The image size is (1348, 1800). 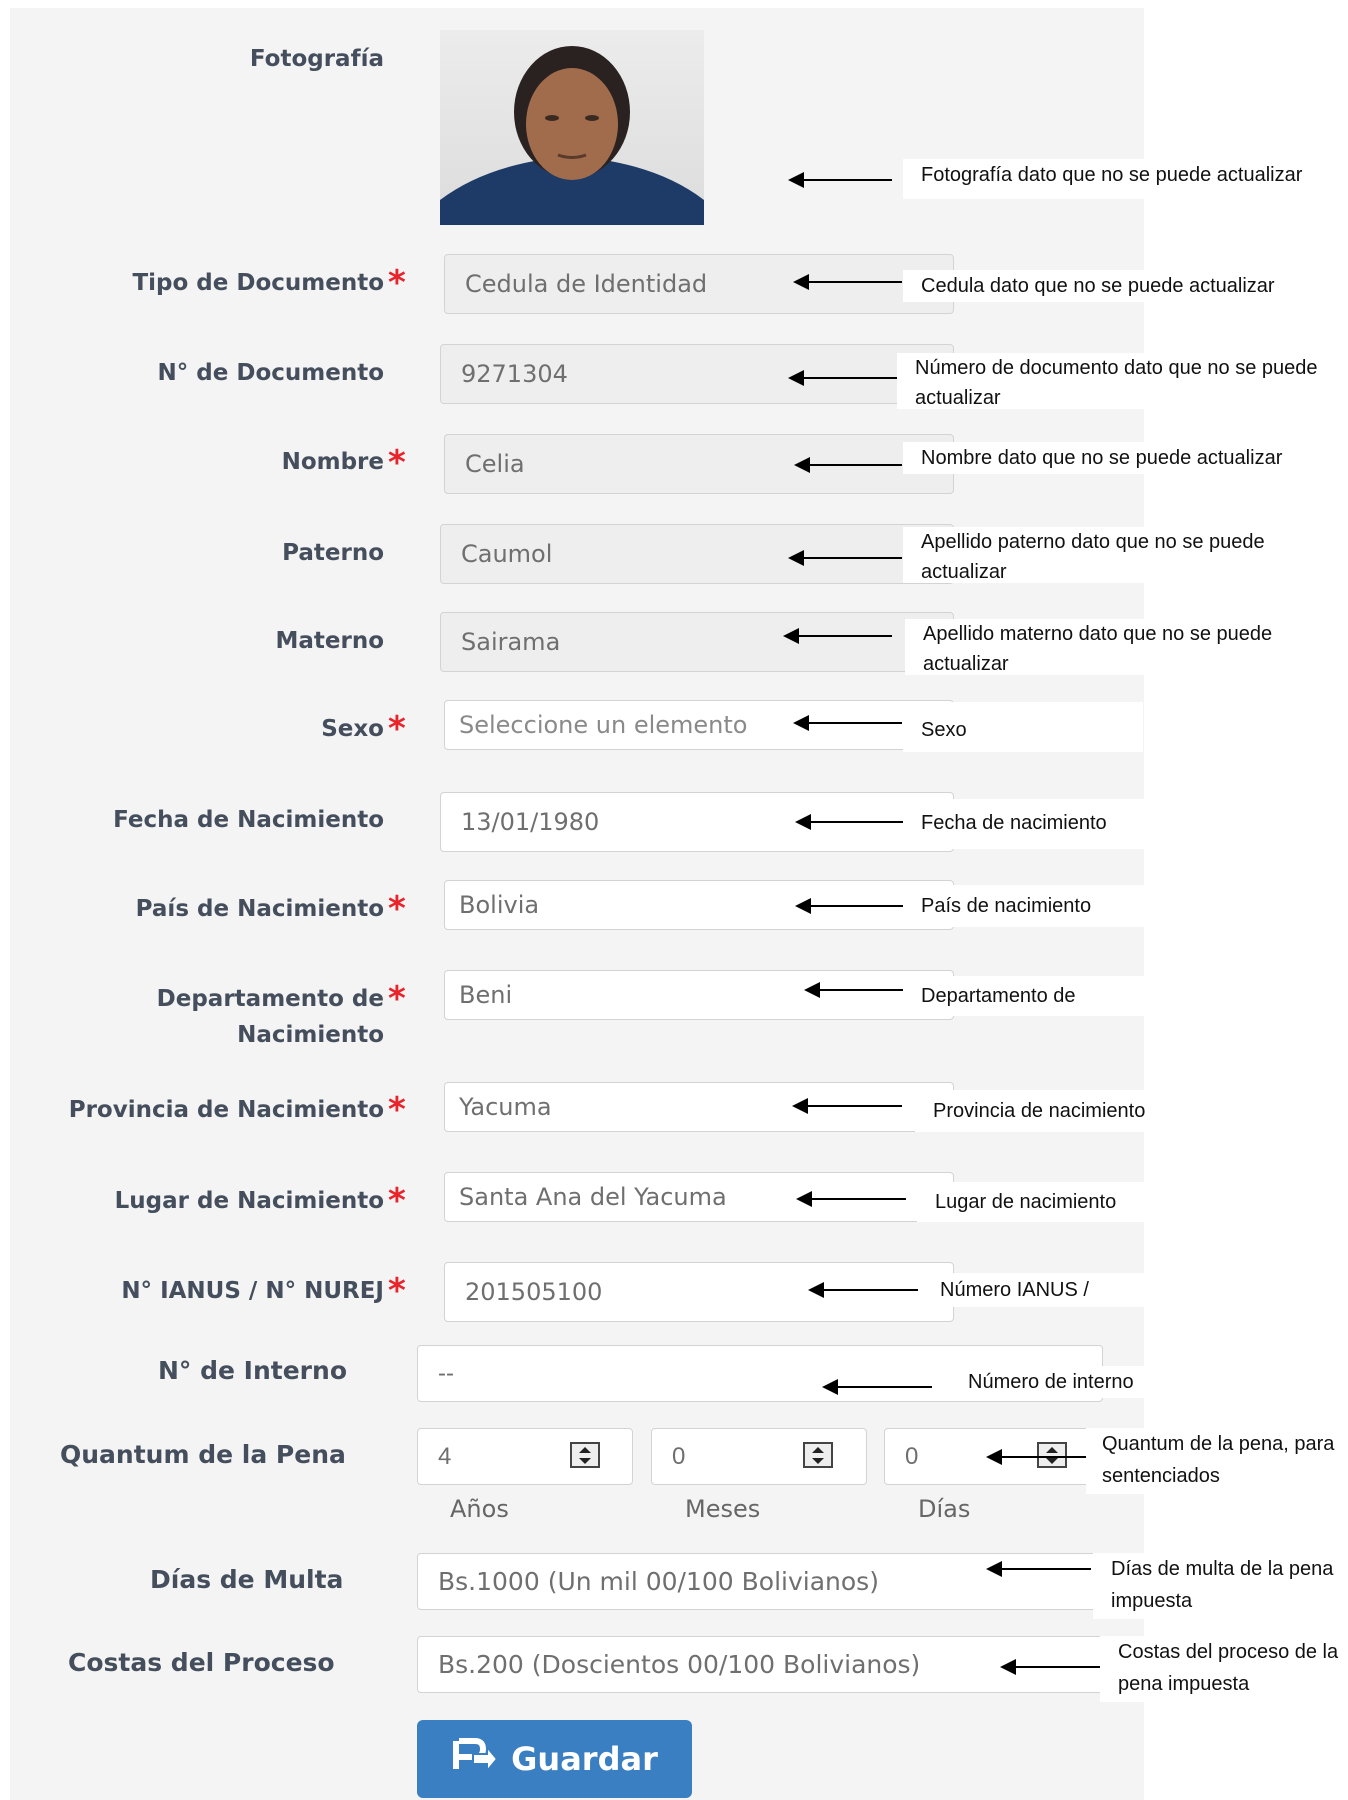 I want to click on days-stepper-icon, so click(x=1052, y=1455).